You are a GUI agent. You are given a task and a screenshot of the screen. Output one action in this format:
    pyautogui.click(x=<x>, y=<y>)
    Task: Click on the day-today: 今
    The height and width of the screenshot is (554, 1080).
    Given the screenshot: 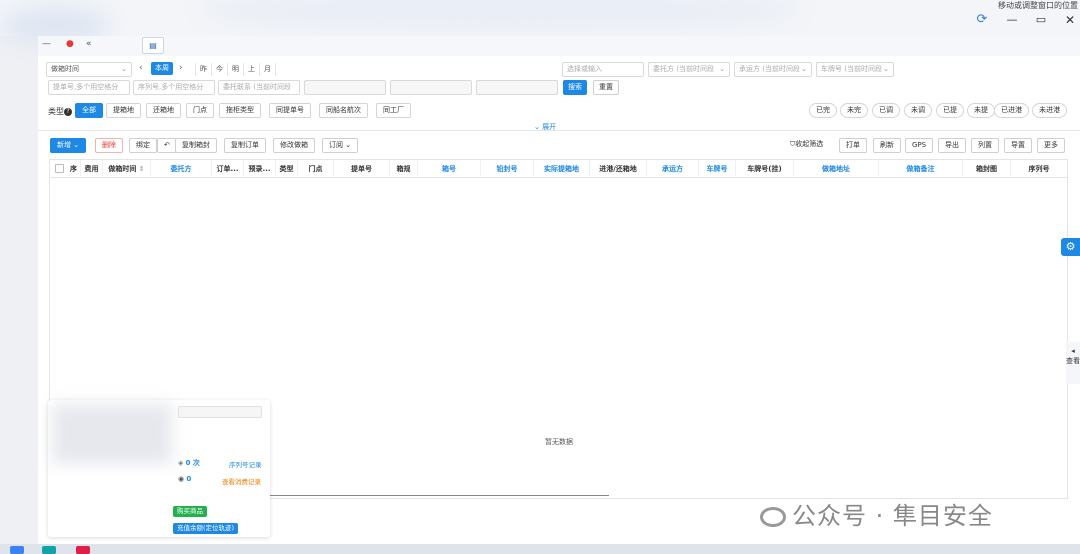 What is the action you would take?
    pyautogui.click(x=220, y=69)
    